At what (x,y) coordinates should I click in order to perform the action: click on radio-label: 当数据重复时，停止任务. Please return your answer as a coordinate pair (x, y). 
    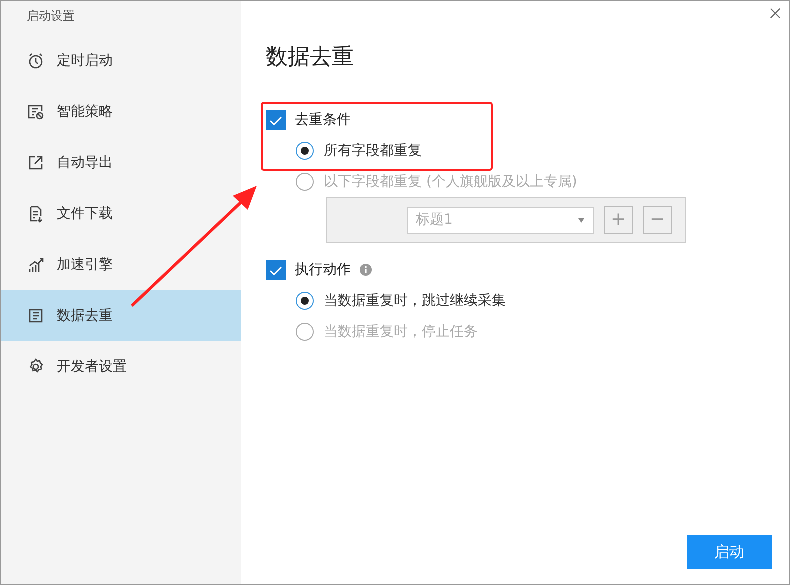
    Looking at the image, I should click on (401, 331).